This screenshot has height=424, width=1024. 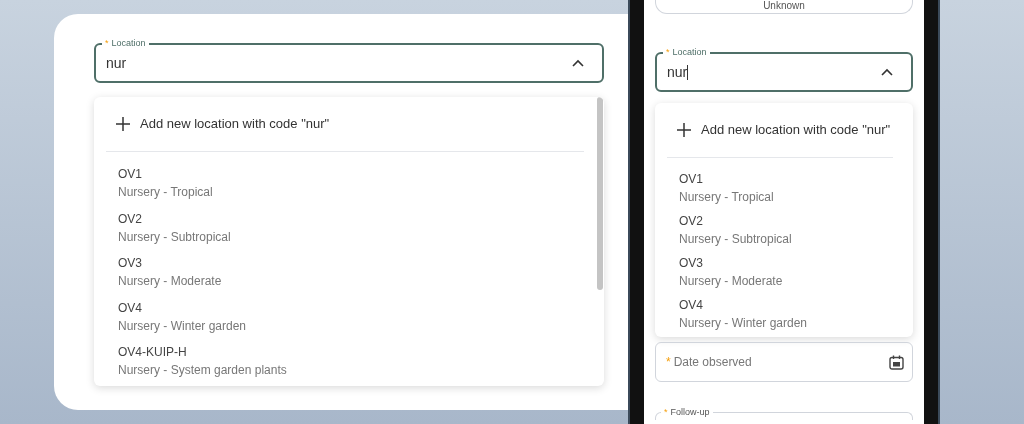 What do you see at coordinates (203, 371) in the screenshot?
I see `option-description: Nursery - System garden plants` at bounding box center [203, 371].